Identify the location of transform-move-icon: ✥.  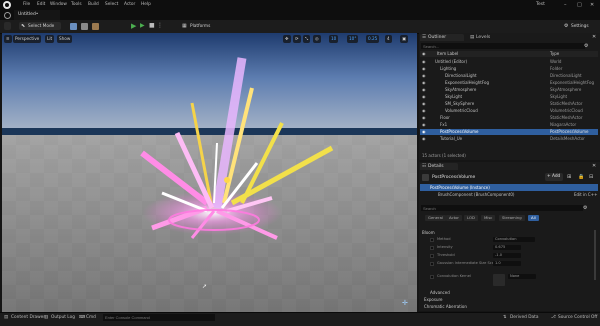
(287, 39).